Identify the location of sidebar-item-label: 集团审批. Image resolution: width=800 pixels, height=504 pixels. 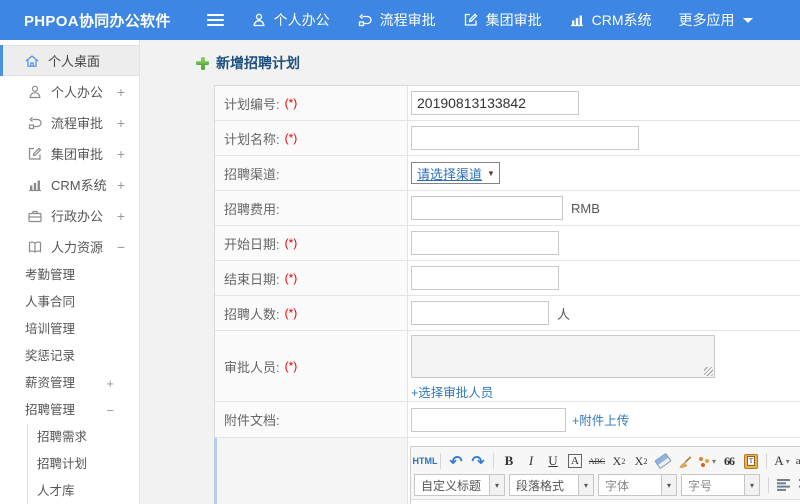
(77, 154).